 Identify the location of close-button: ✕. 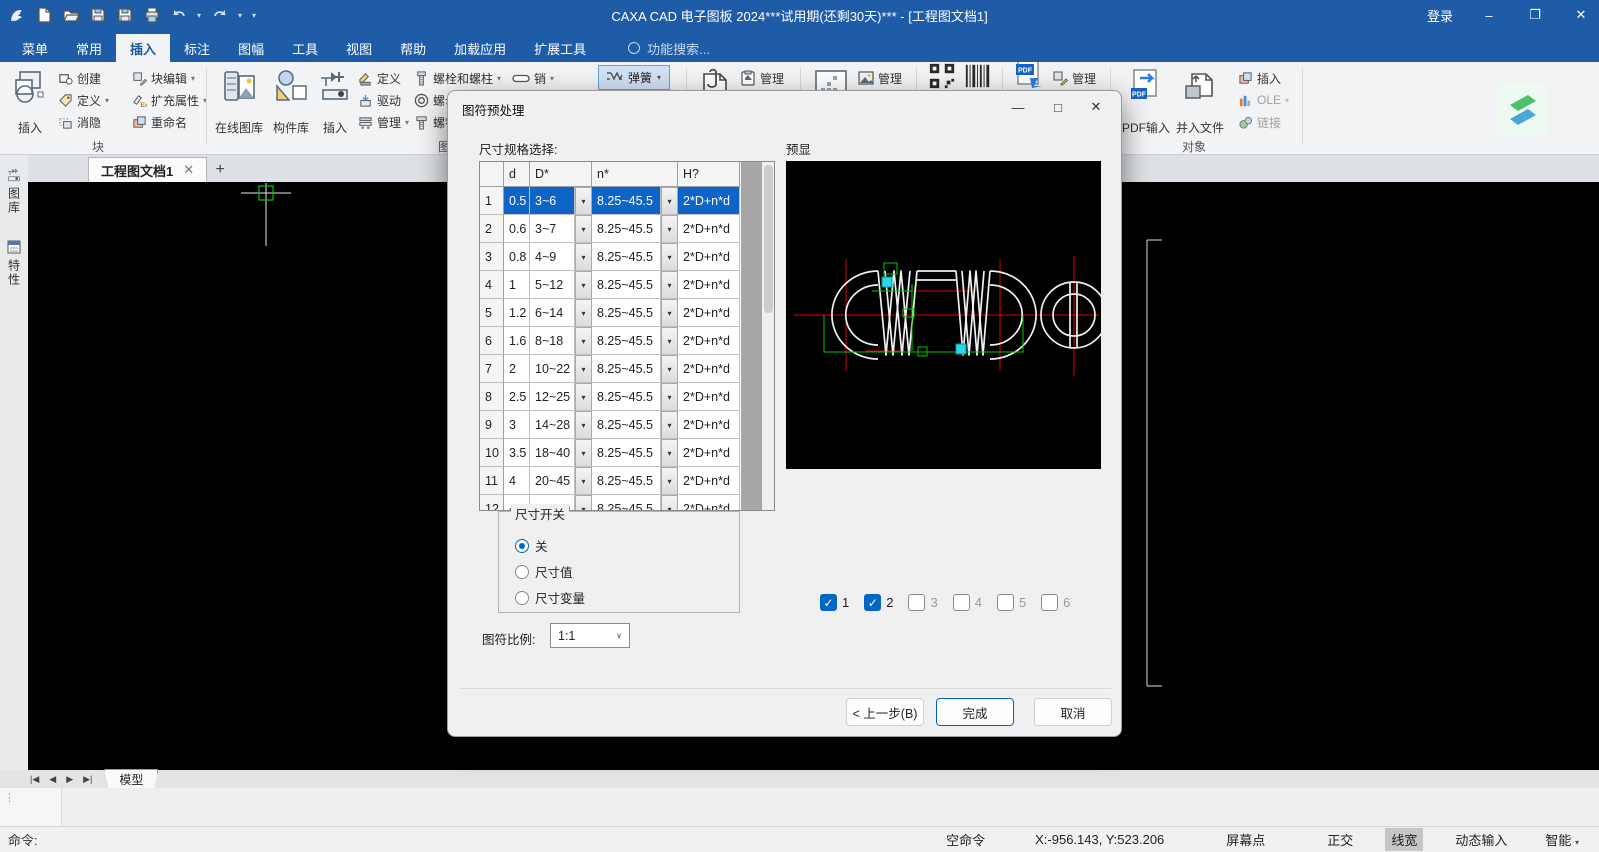
(1581, 15).